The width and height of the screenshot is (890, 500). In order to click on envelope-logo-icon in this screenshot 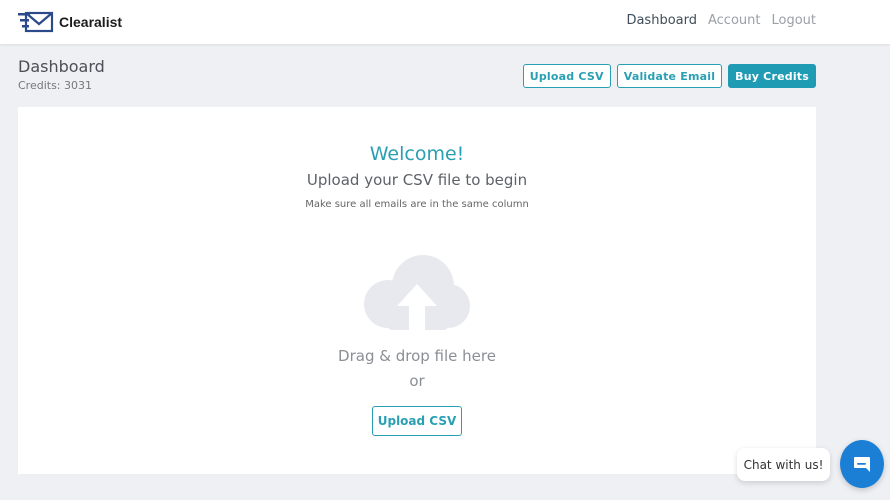, I will do `click(36, 22)`.